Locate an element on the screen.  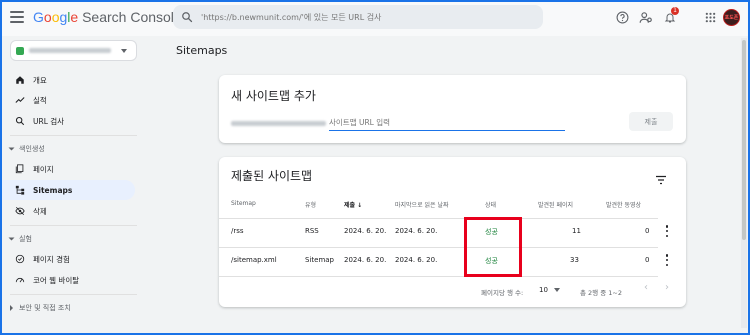
property-favicon is located at coordinates (20, 50).